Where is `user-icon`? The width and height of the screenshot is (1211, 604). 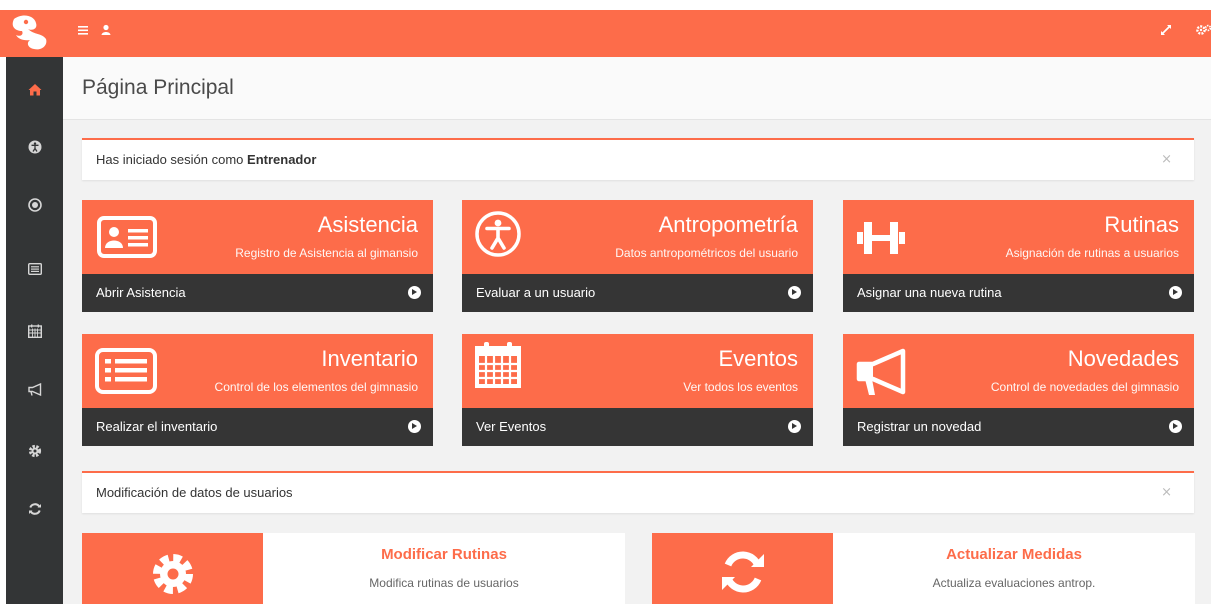 user-icon is located at coordinates (106, 30).